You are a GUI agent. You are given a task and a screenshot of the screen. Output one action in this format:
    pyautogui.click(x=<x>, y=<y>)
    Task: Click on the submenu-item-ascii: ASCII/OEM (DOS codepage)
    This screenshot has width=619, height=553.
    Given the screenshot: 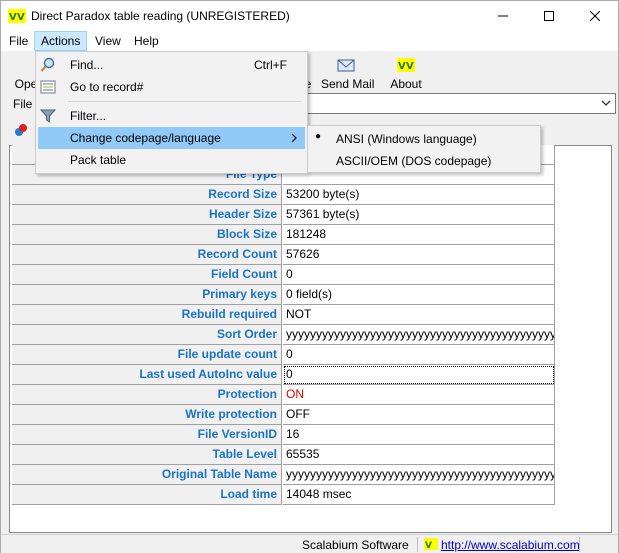 What is the action you would take?
    pyautogui.click(x=424, y=161)
    